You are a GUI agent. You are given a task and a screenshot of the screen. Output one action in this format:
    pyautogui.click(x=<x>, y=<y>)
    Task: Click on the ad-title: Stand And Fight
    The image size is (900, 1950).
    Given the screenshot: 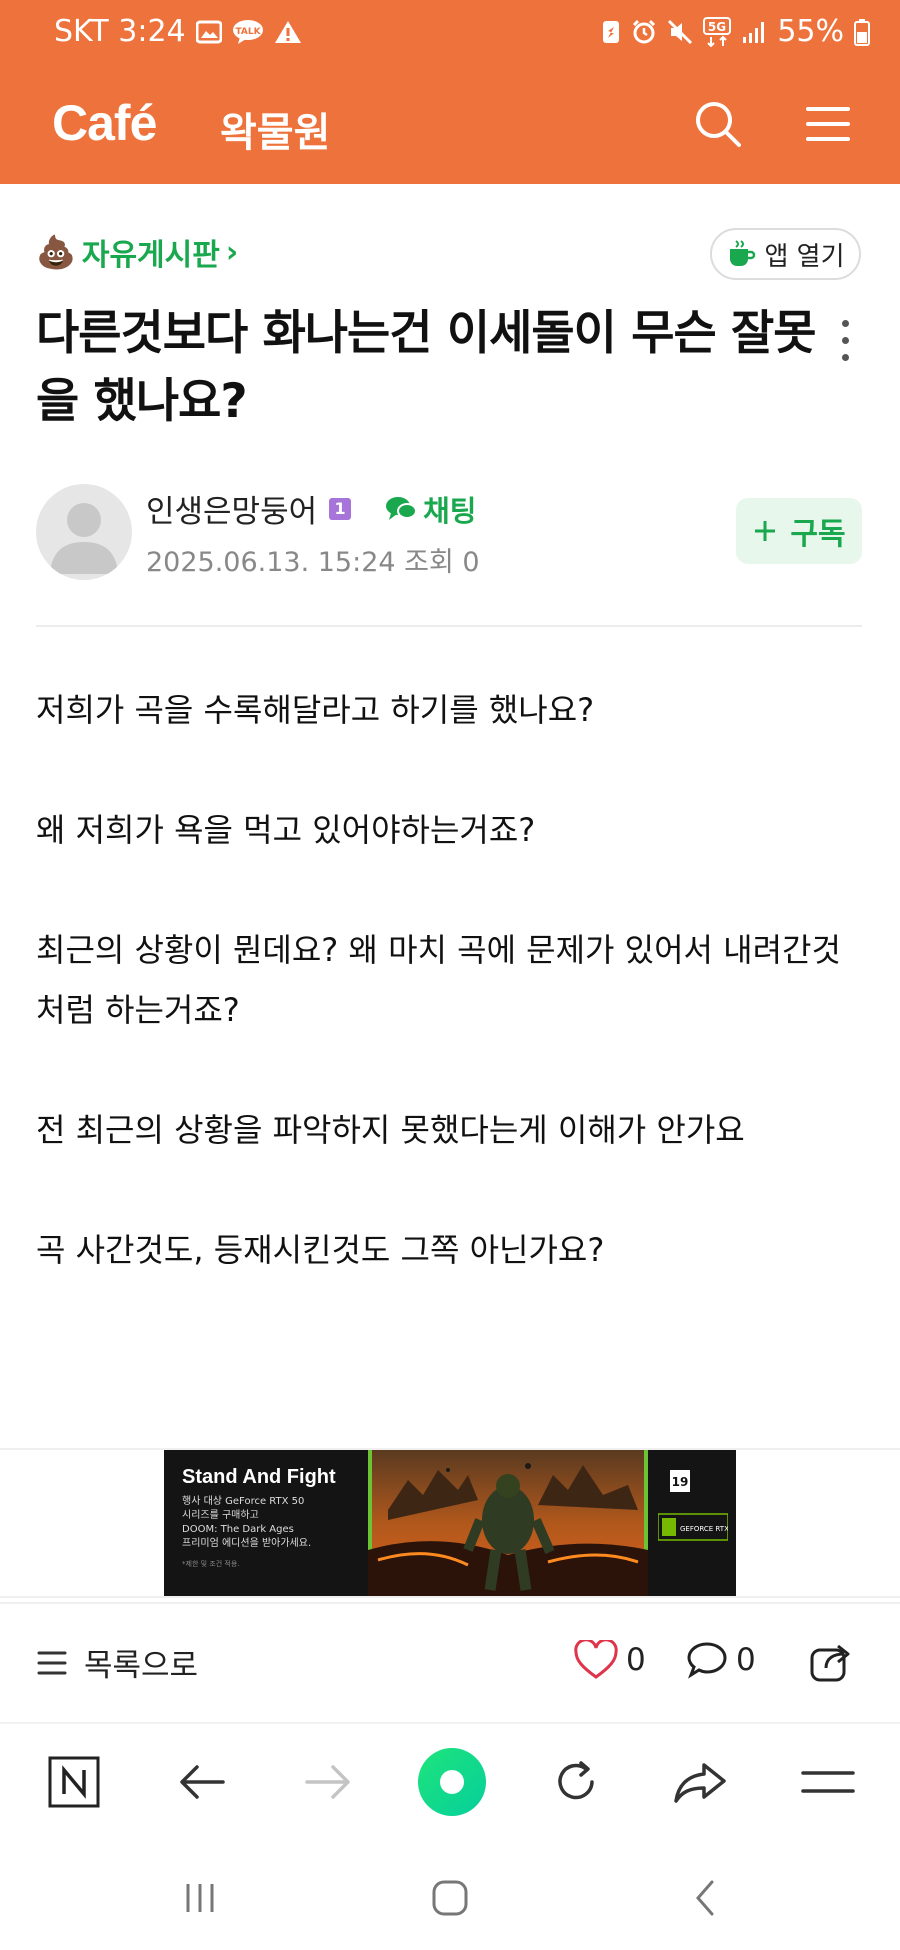 What is the action you would take?
    pyautogui.click(x=259, y=1477)
    